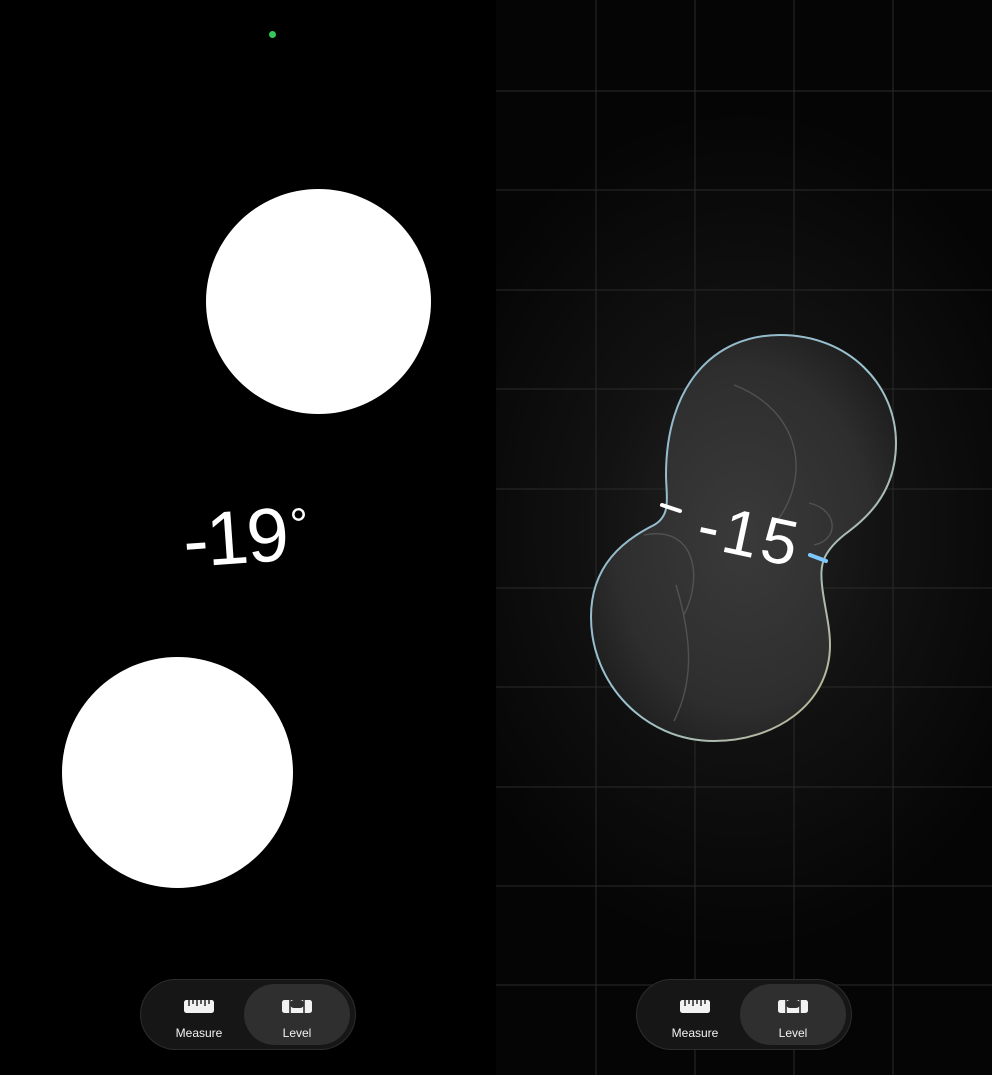  I want to click on tab-measure-right: Measure, so click(695, 1014).